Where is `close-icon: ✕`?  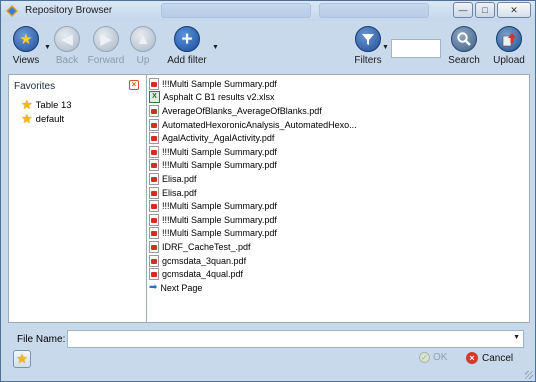
close-icon: ✕ is located at coordinates (514, 9).